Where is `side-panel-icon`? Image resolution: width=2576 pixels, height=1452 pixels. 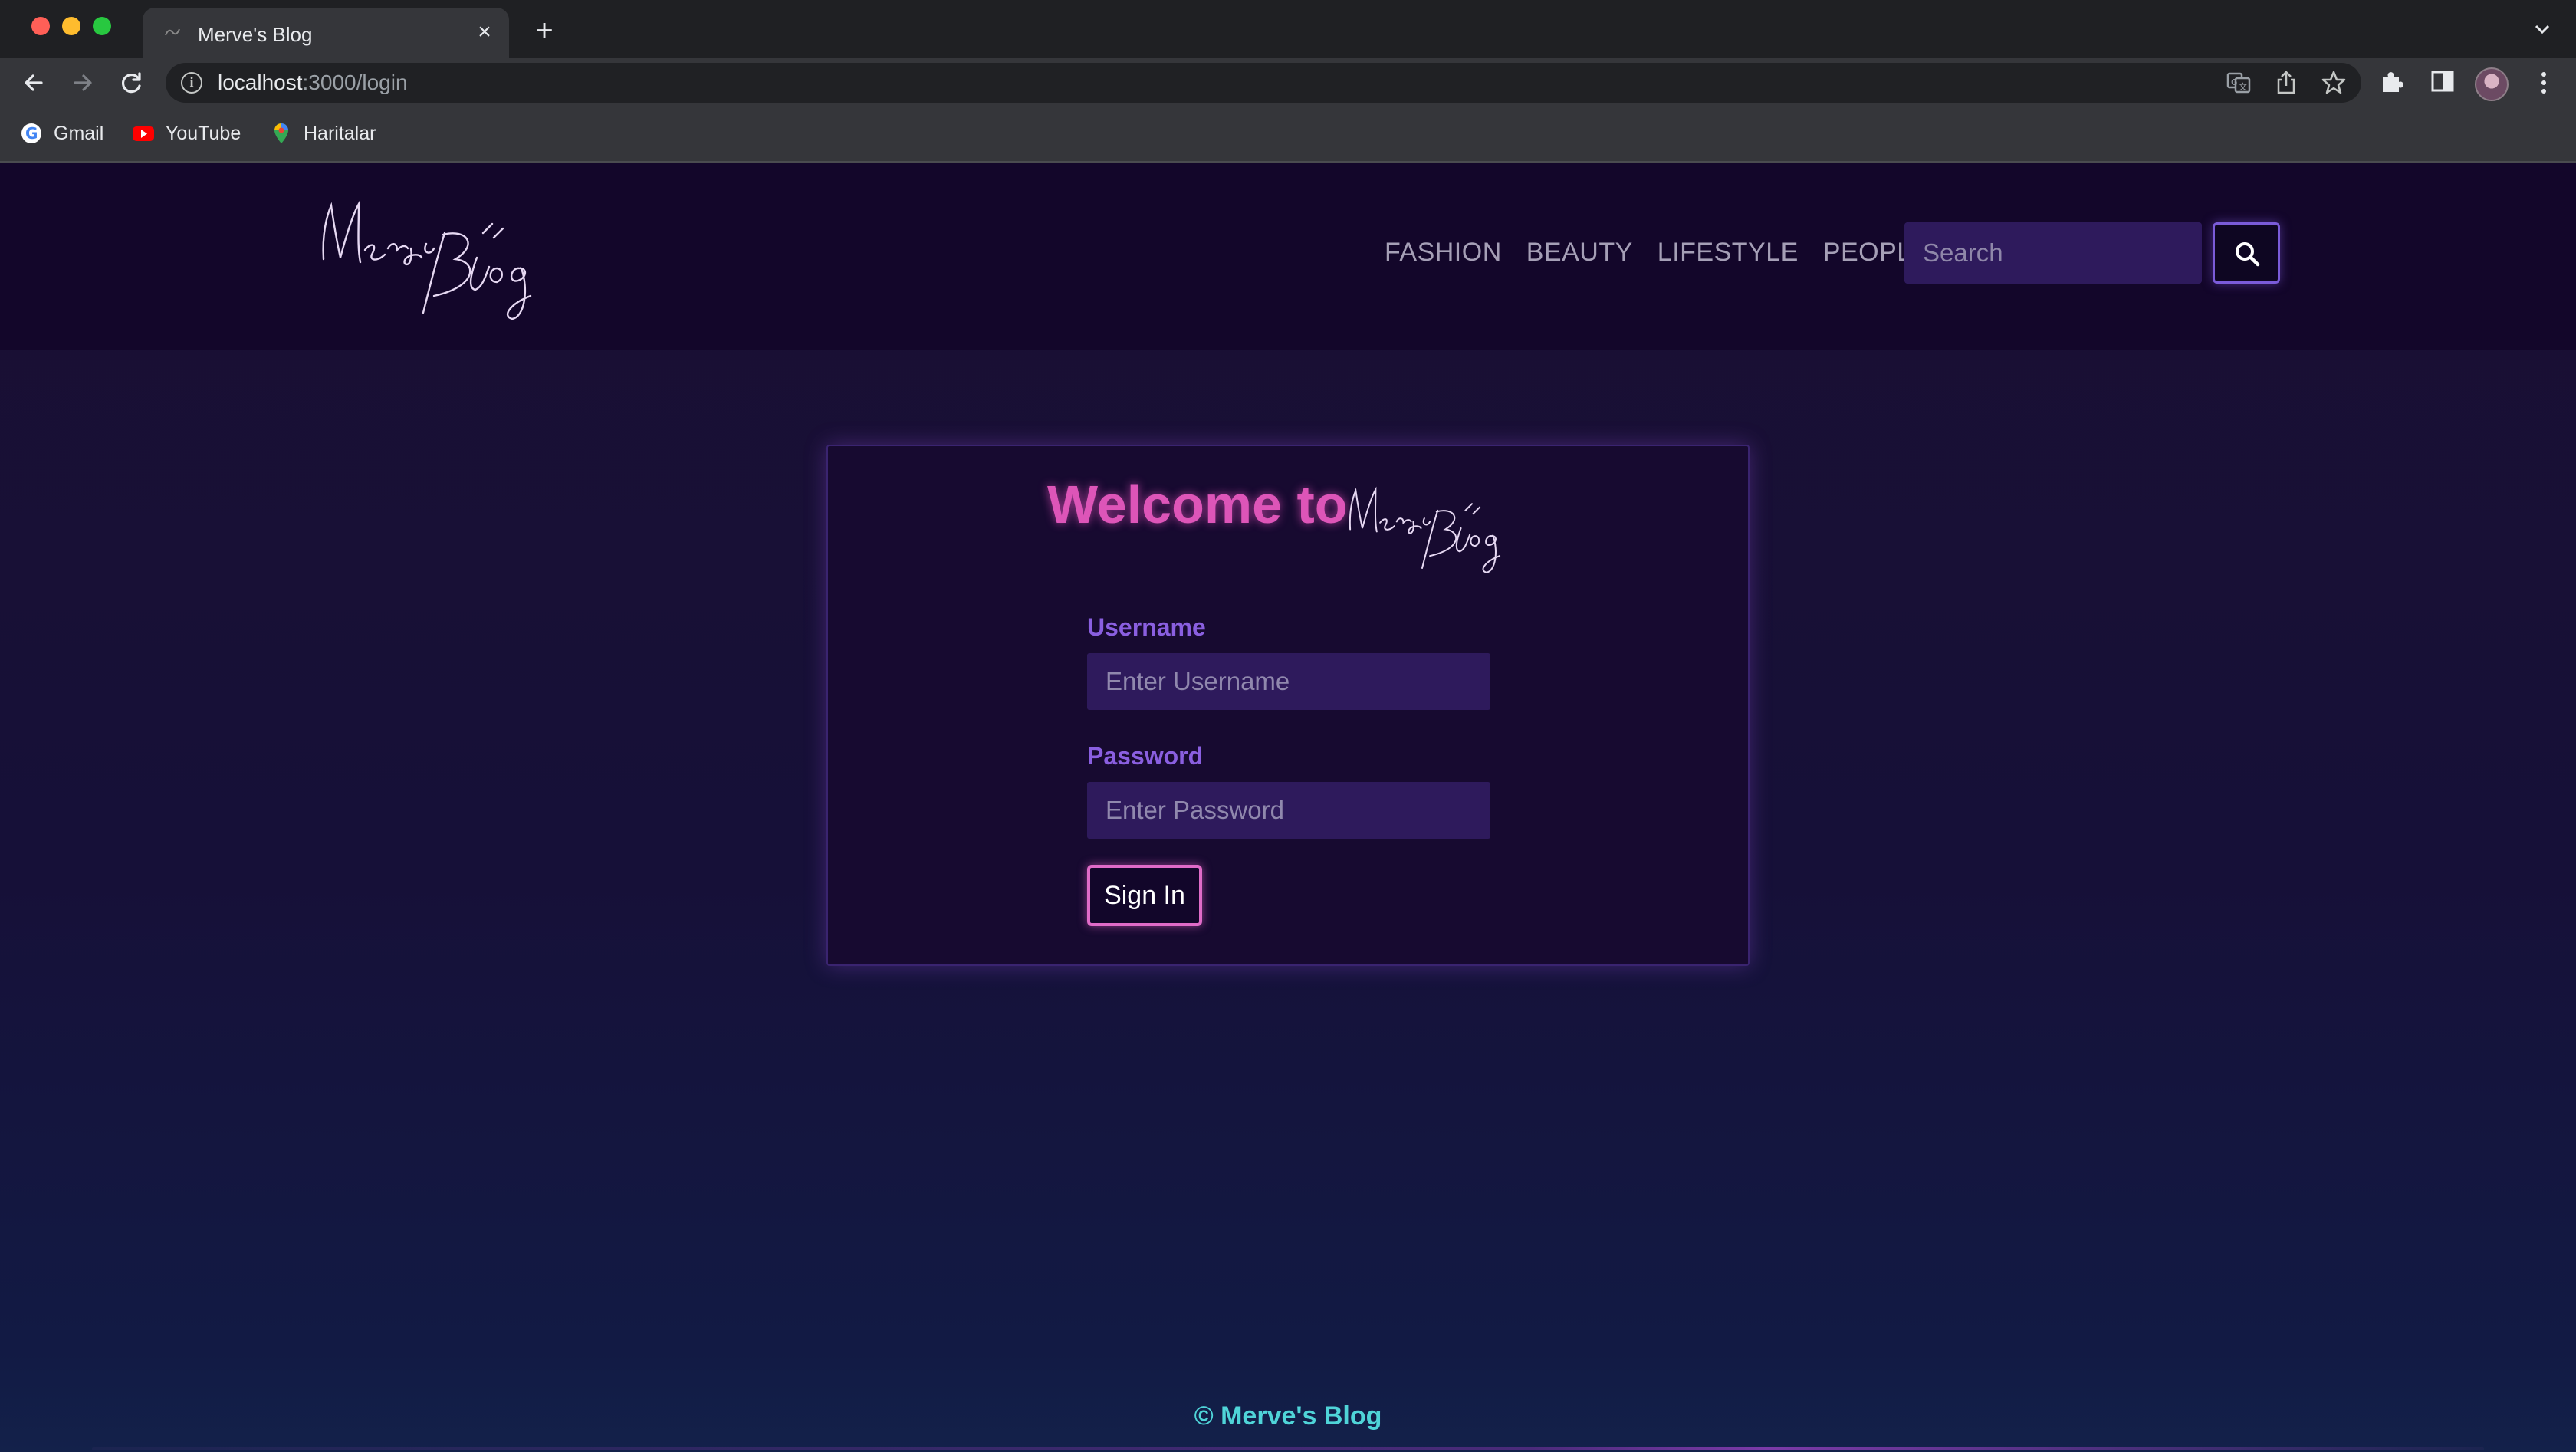
side-panel-icon is located at coordinates (2443, 81).